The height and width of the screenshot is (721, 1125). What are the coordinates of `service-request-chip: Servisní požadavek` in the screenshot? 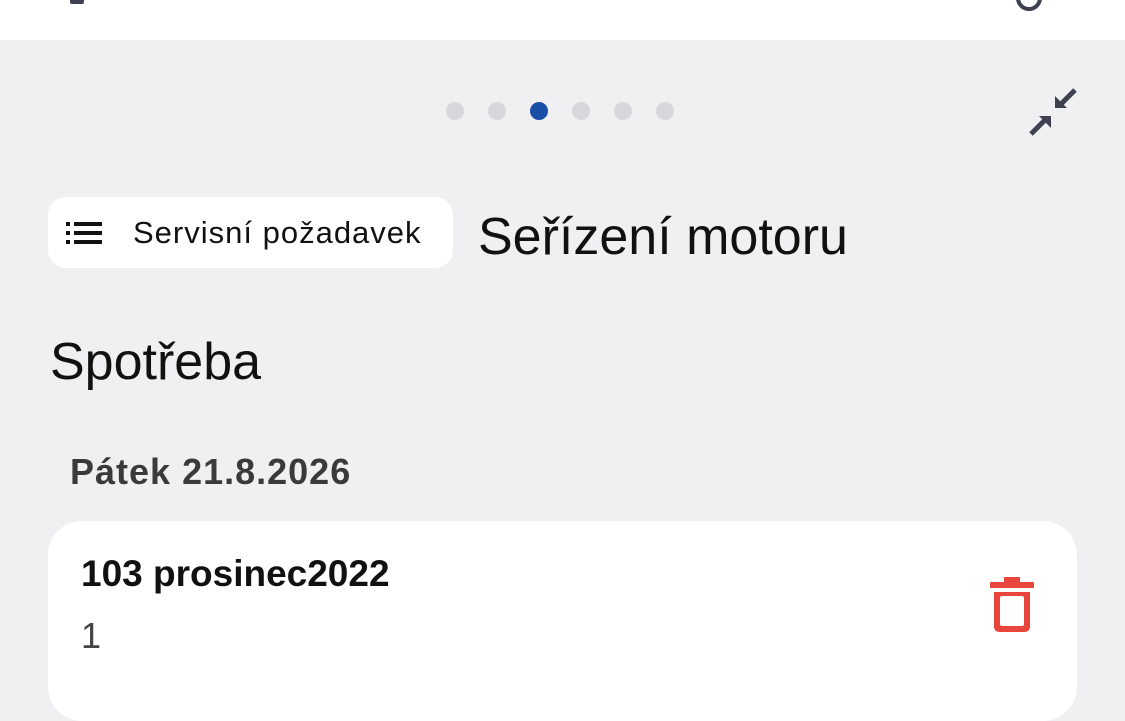 It's located at (250, 232).